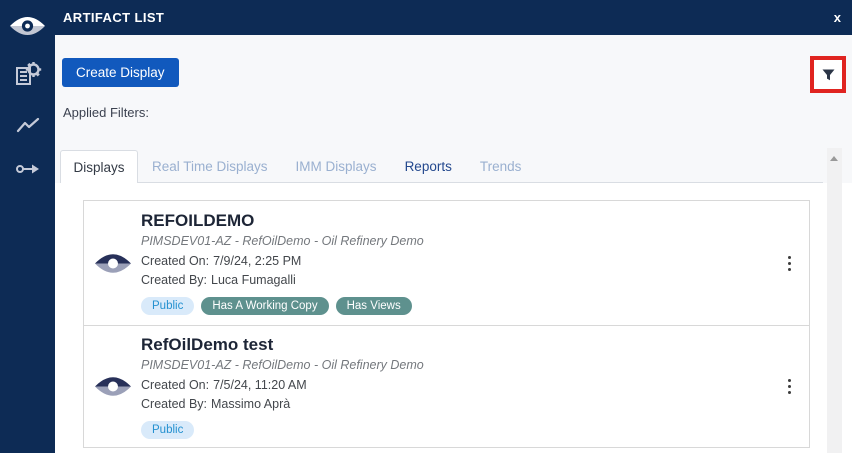 This screenshot has height=453, width=852. What do you see at coordinates (837, 17) in the screenshot?
I see `close-icon: x` at bounding box center [837, 17].